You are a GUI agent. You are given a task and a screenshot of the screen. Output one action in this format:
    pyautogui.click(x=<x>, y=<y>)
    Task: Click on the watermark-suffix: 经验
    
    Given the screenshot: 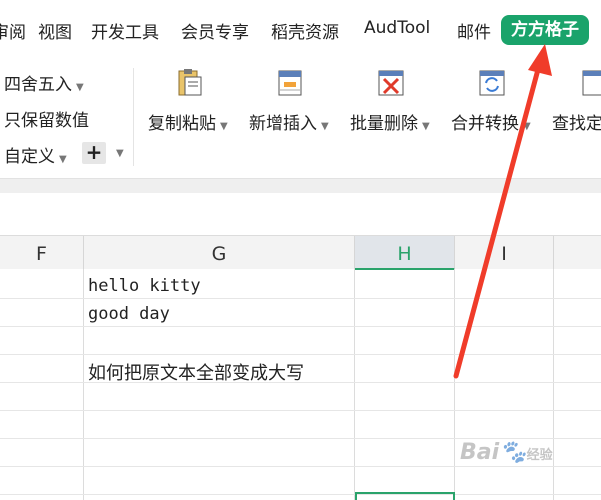 What is the action you would take?
    pyautogui.click(x=539, y=455)
    